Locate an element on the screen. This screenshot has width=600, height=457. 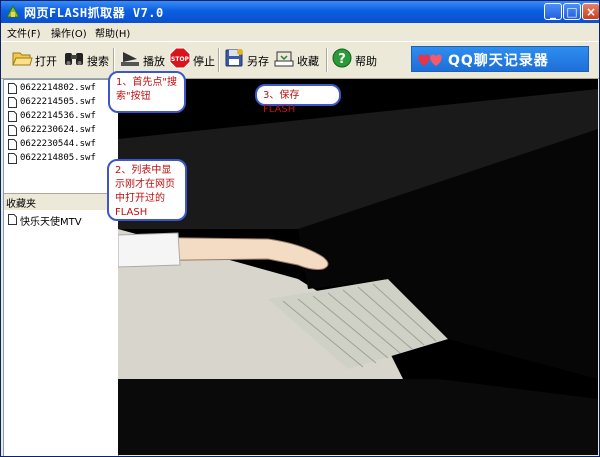
favorite-box-icon is located at coordinates (284, 59).